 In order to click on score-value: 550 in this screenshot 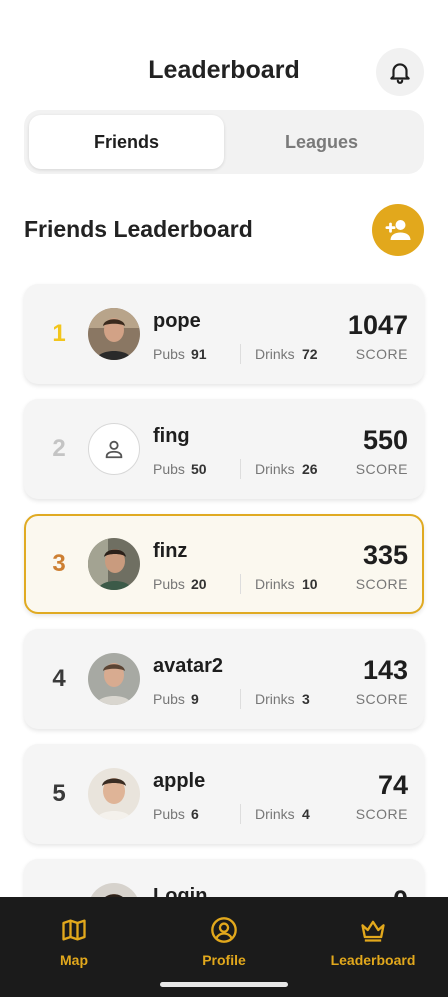, I will do `click(385, 440)`.